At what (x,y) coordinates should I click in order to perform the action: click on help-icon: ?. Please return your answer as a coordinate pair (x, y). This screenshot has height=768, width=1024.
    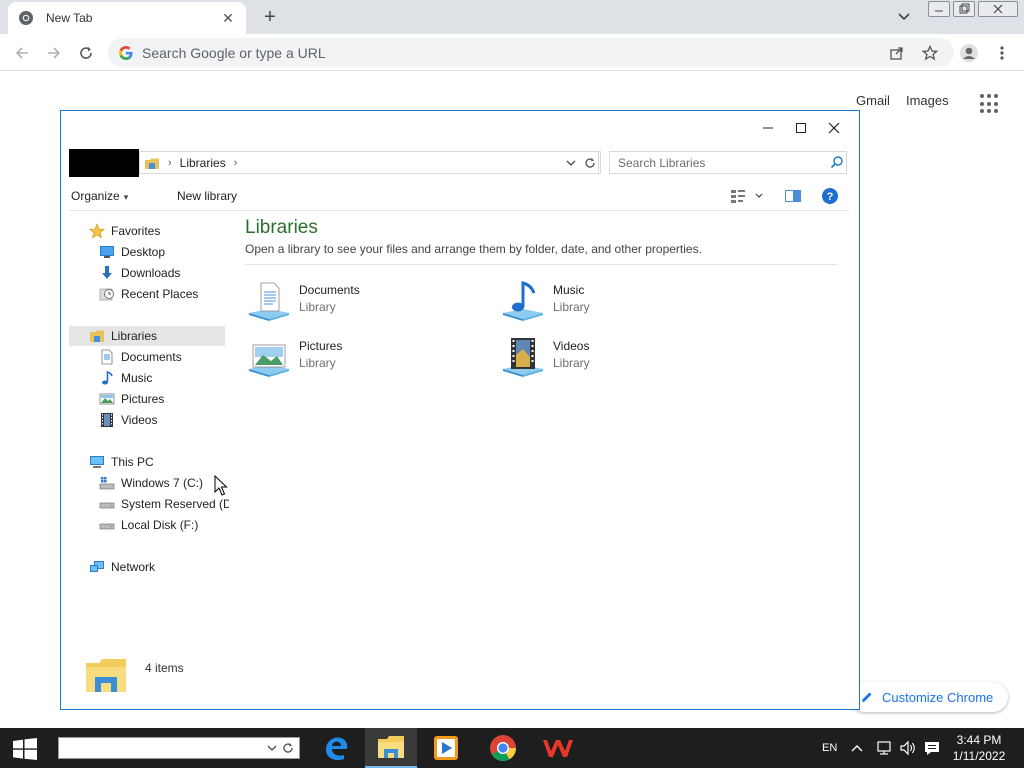
    Looking at the image, I should click on (830, 197).